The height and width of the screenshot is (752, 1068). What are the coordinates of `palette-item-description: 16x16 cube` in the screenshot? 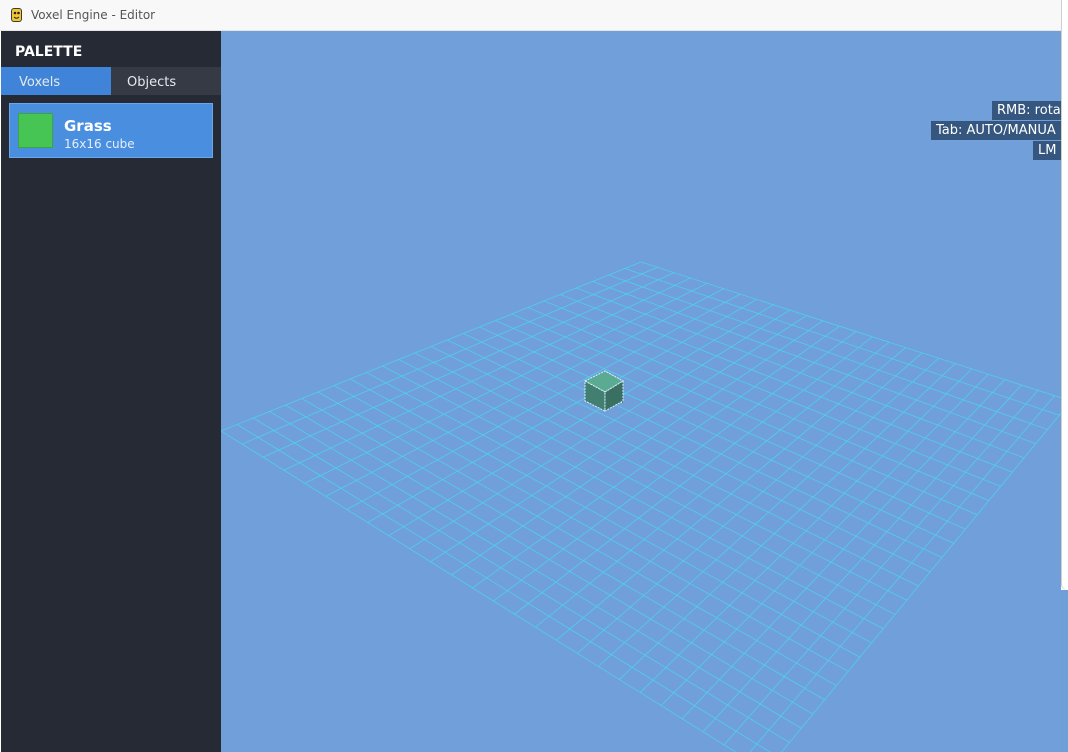 It's located at (99, 144).